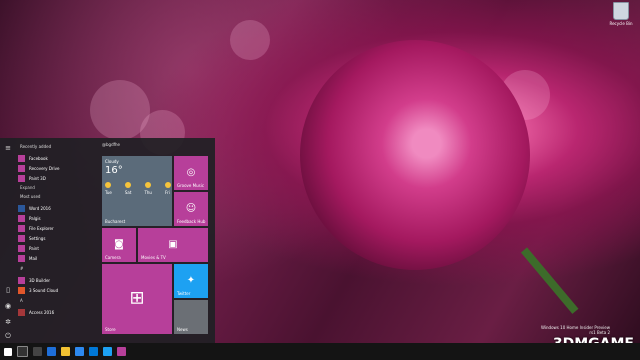 The height and width of the screenshot is (360, 640). I want to click on app-item: 3D Builder, so click(58, 280).